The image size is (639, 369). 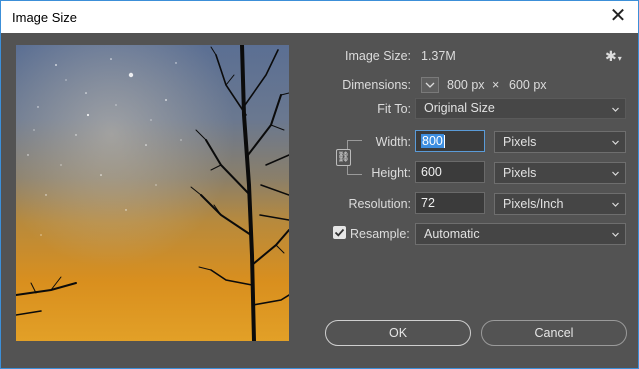 I want to click on width-unit-dropdown: Pixels, so click(x=560, y=142).